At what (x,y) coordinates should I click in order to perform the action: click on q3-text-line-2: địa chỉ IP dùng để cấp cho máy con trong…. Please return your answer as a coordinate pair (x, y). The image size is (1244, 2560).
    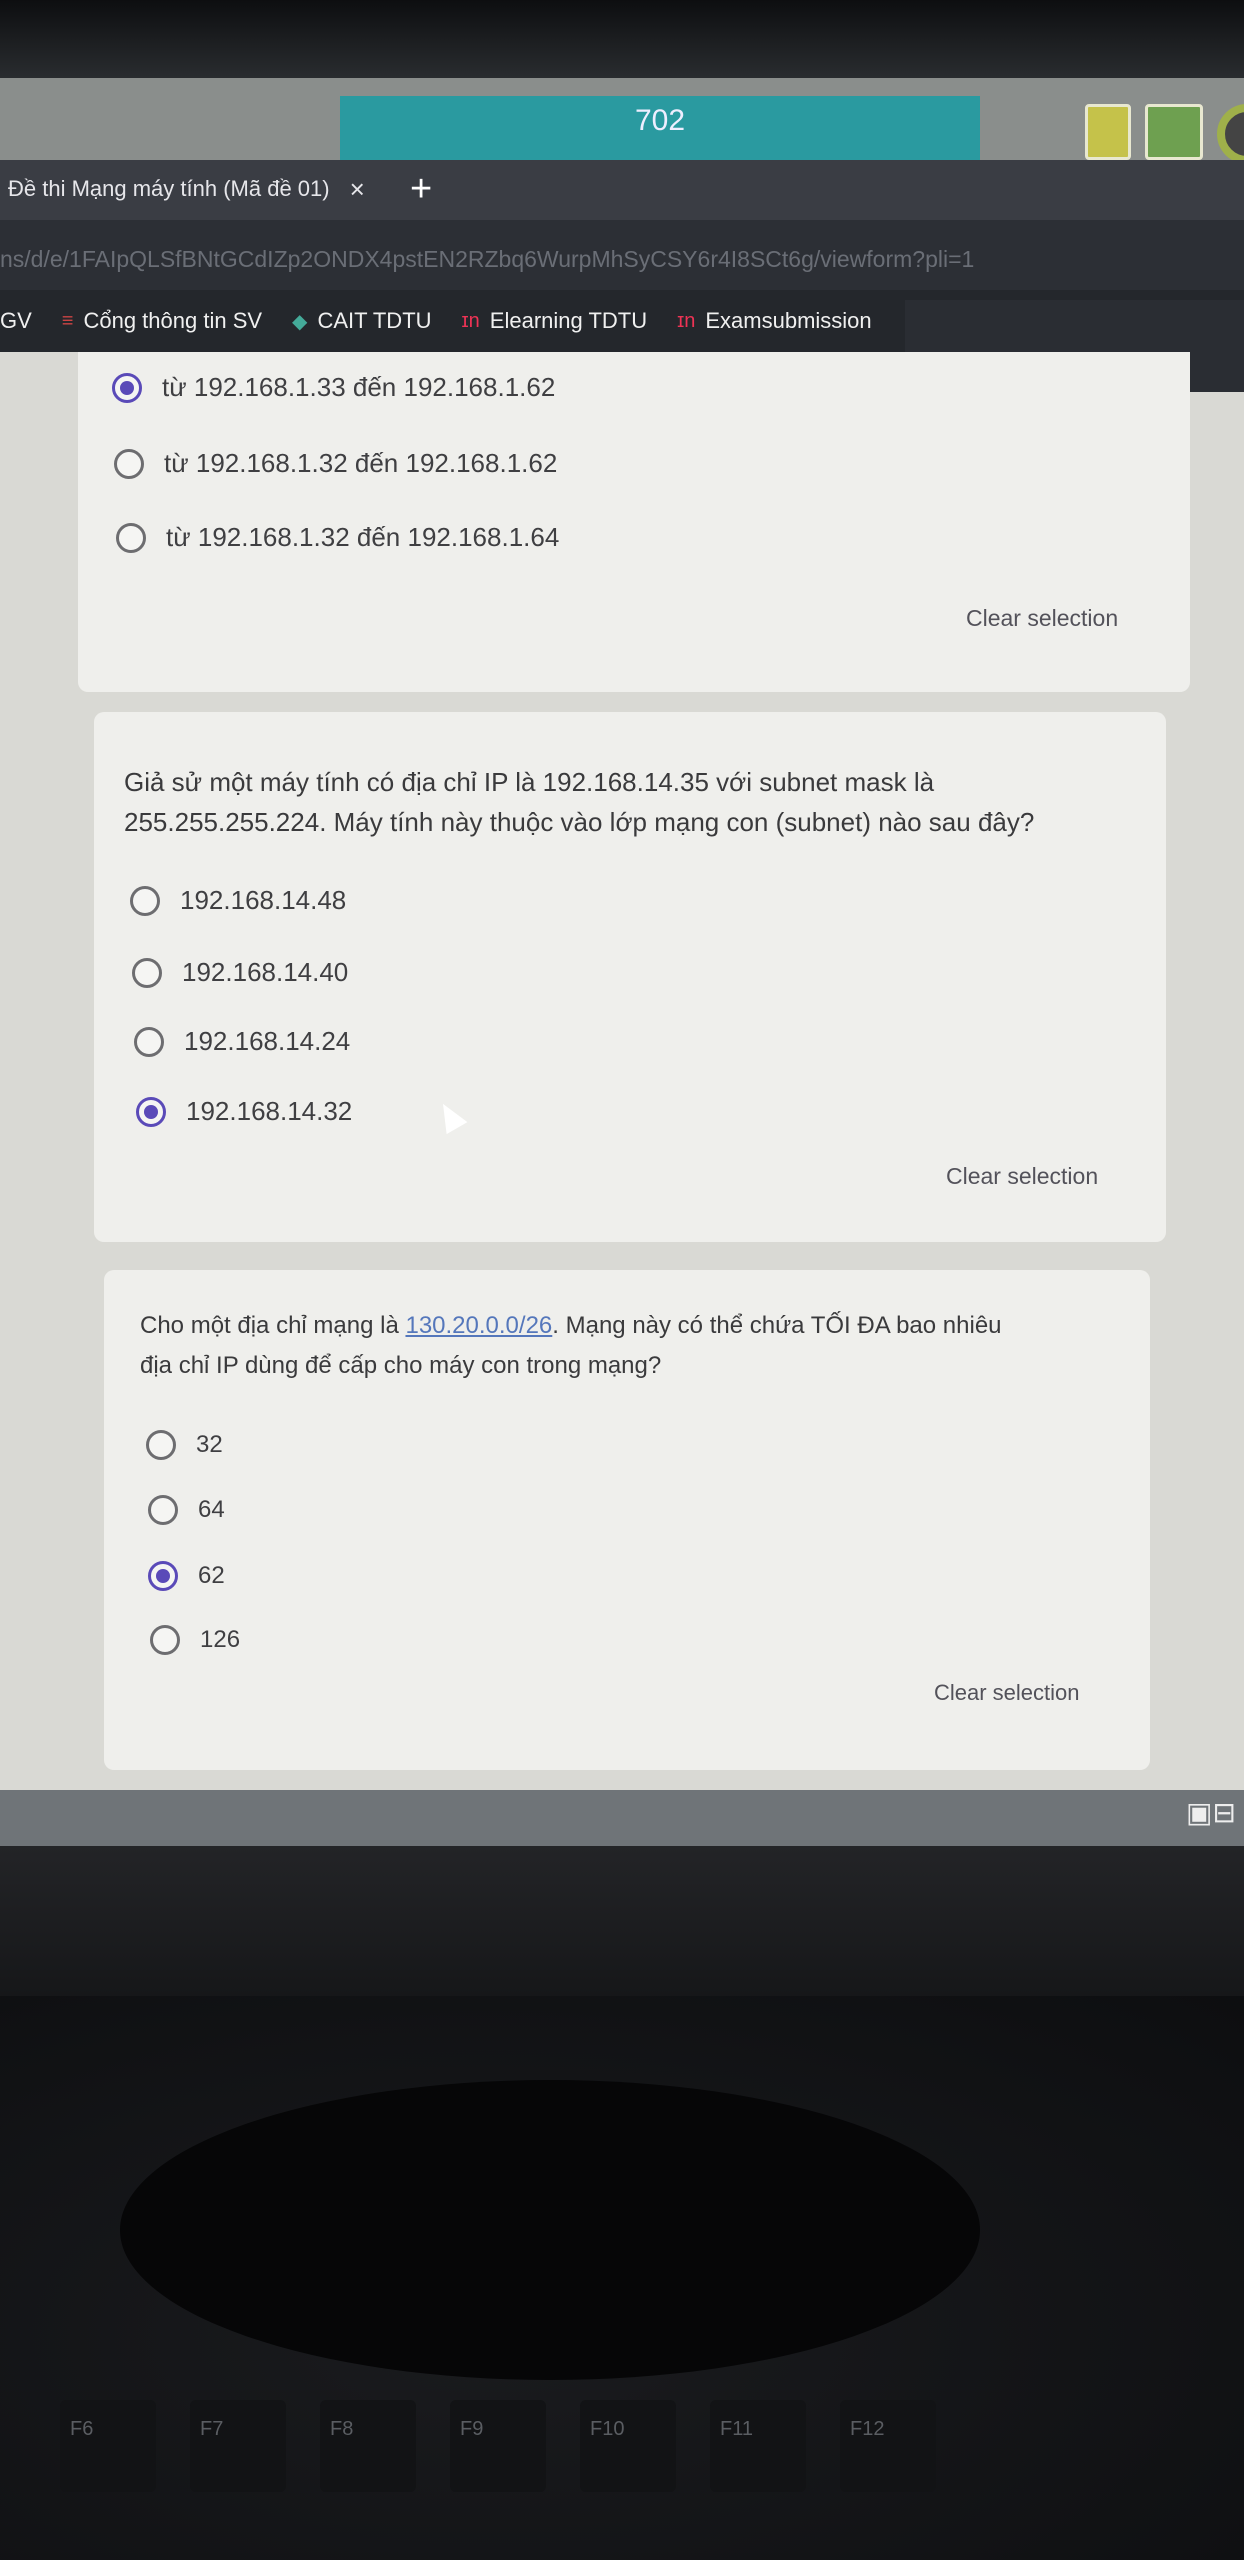
    Looking at the image, I should click on (401, 1365).